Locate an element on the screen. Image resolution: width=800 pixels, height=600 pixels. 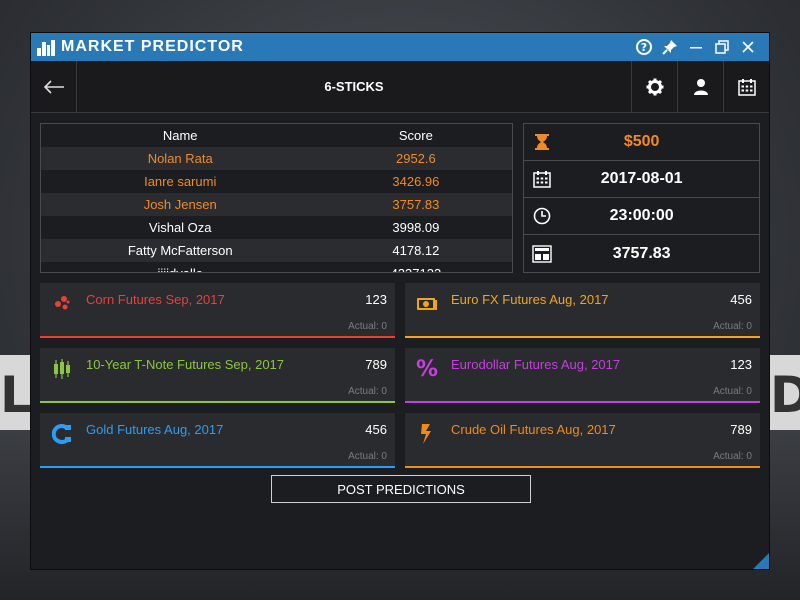
table-row: Ianre sarumi 3426.96 is located at coordinates (276, 181).